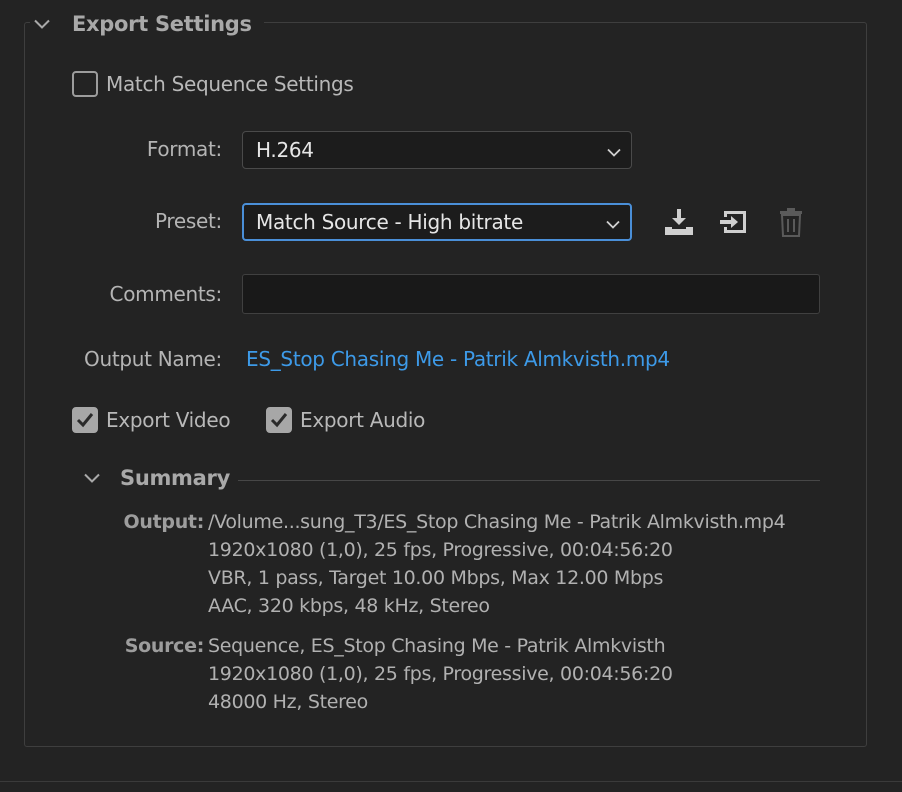 The height and width of the screenshot is (792, 902). Describe the element at coordinates (184, 149) in the screenshot. I see `format-label: Format:` at that location.